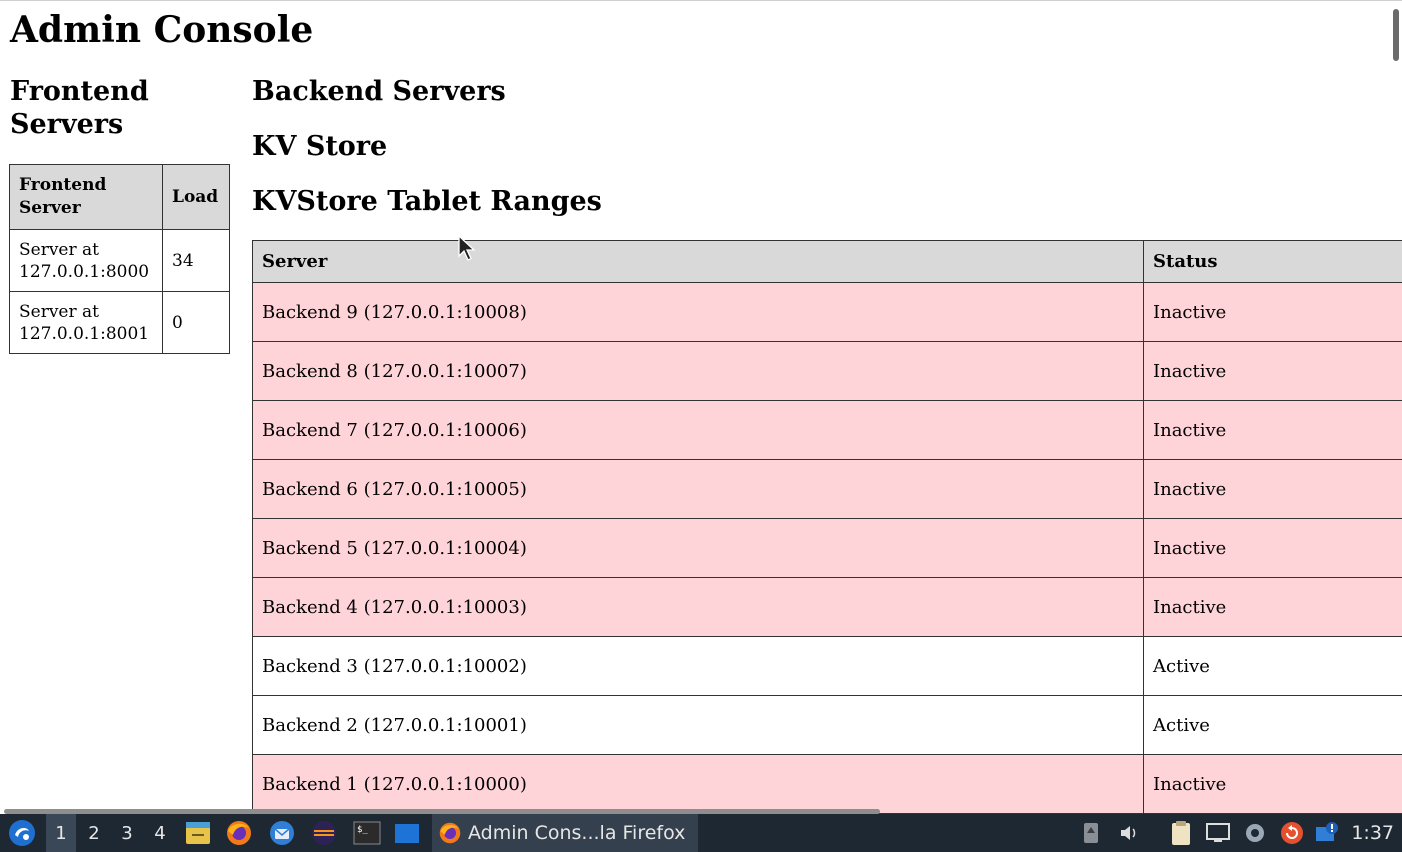  What do you see at coordinates (698, 725) in the screenshot?
I see `server-cell: Backend 2 (127.0.0.1:10001)` at bounding box center [698, 725].